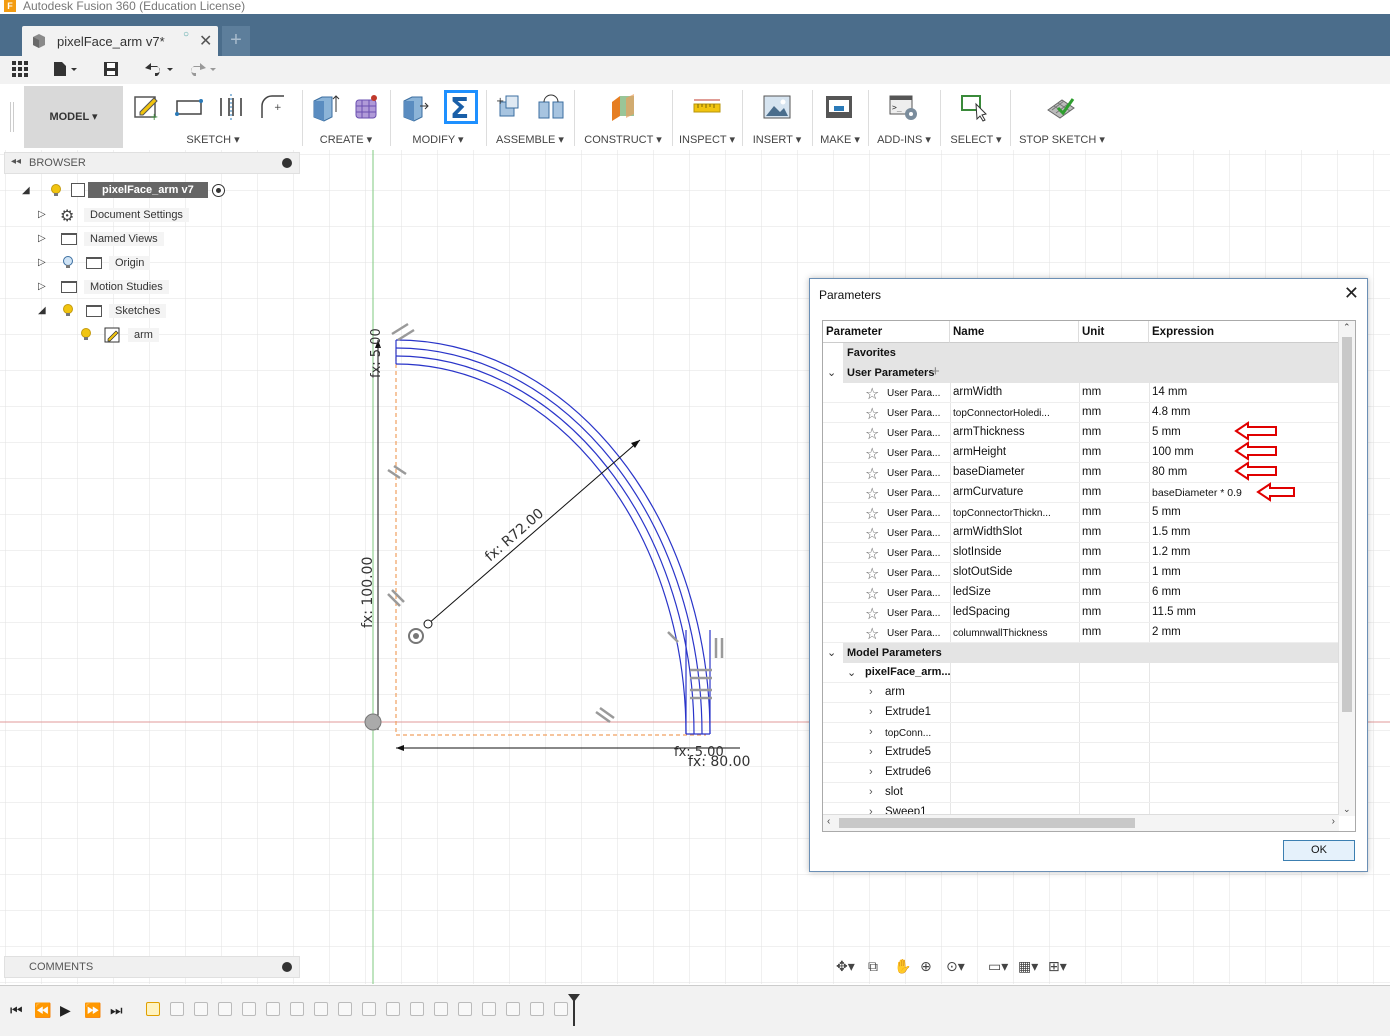 This screenshot has width=1390, height=1036. What do you see at coordinates (218, 190) in the screenshot?
I see `activate-radio-icon` at bounding box center [218, 190].